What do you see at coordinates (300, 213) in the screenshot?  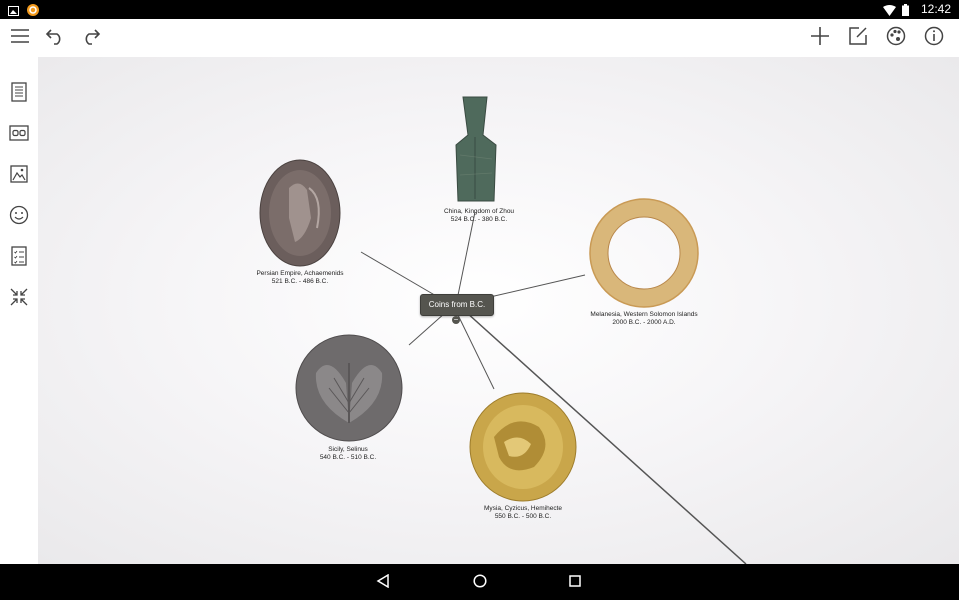 I see `persian-coin-image` at bounding box center [300, 213].